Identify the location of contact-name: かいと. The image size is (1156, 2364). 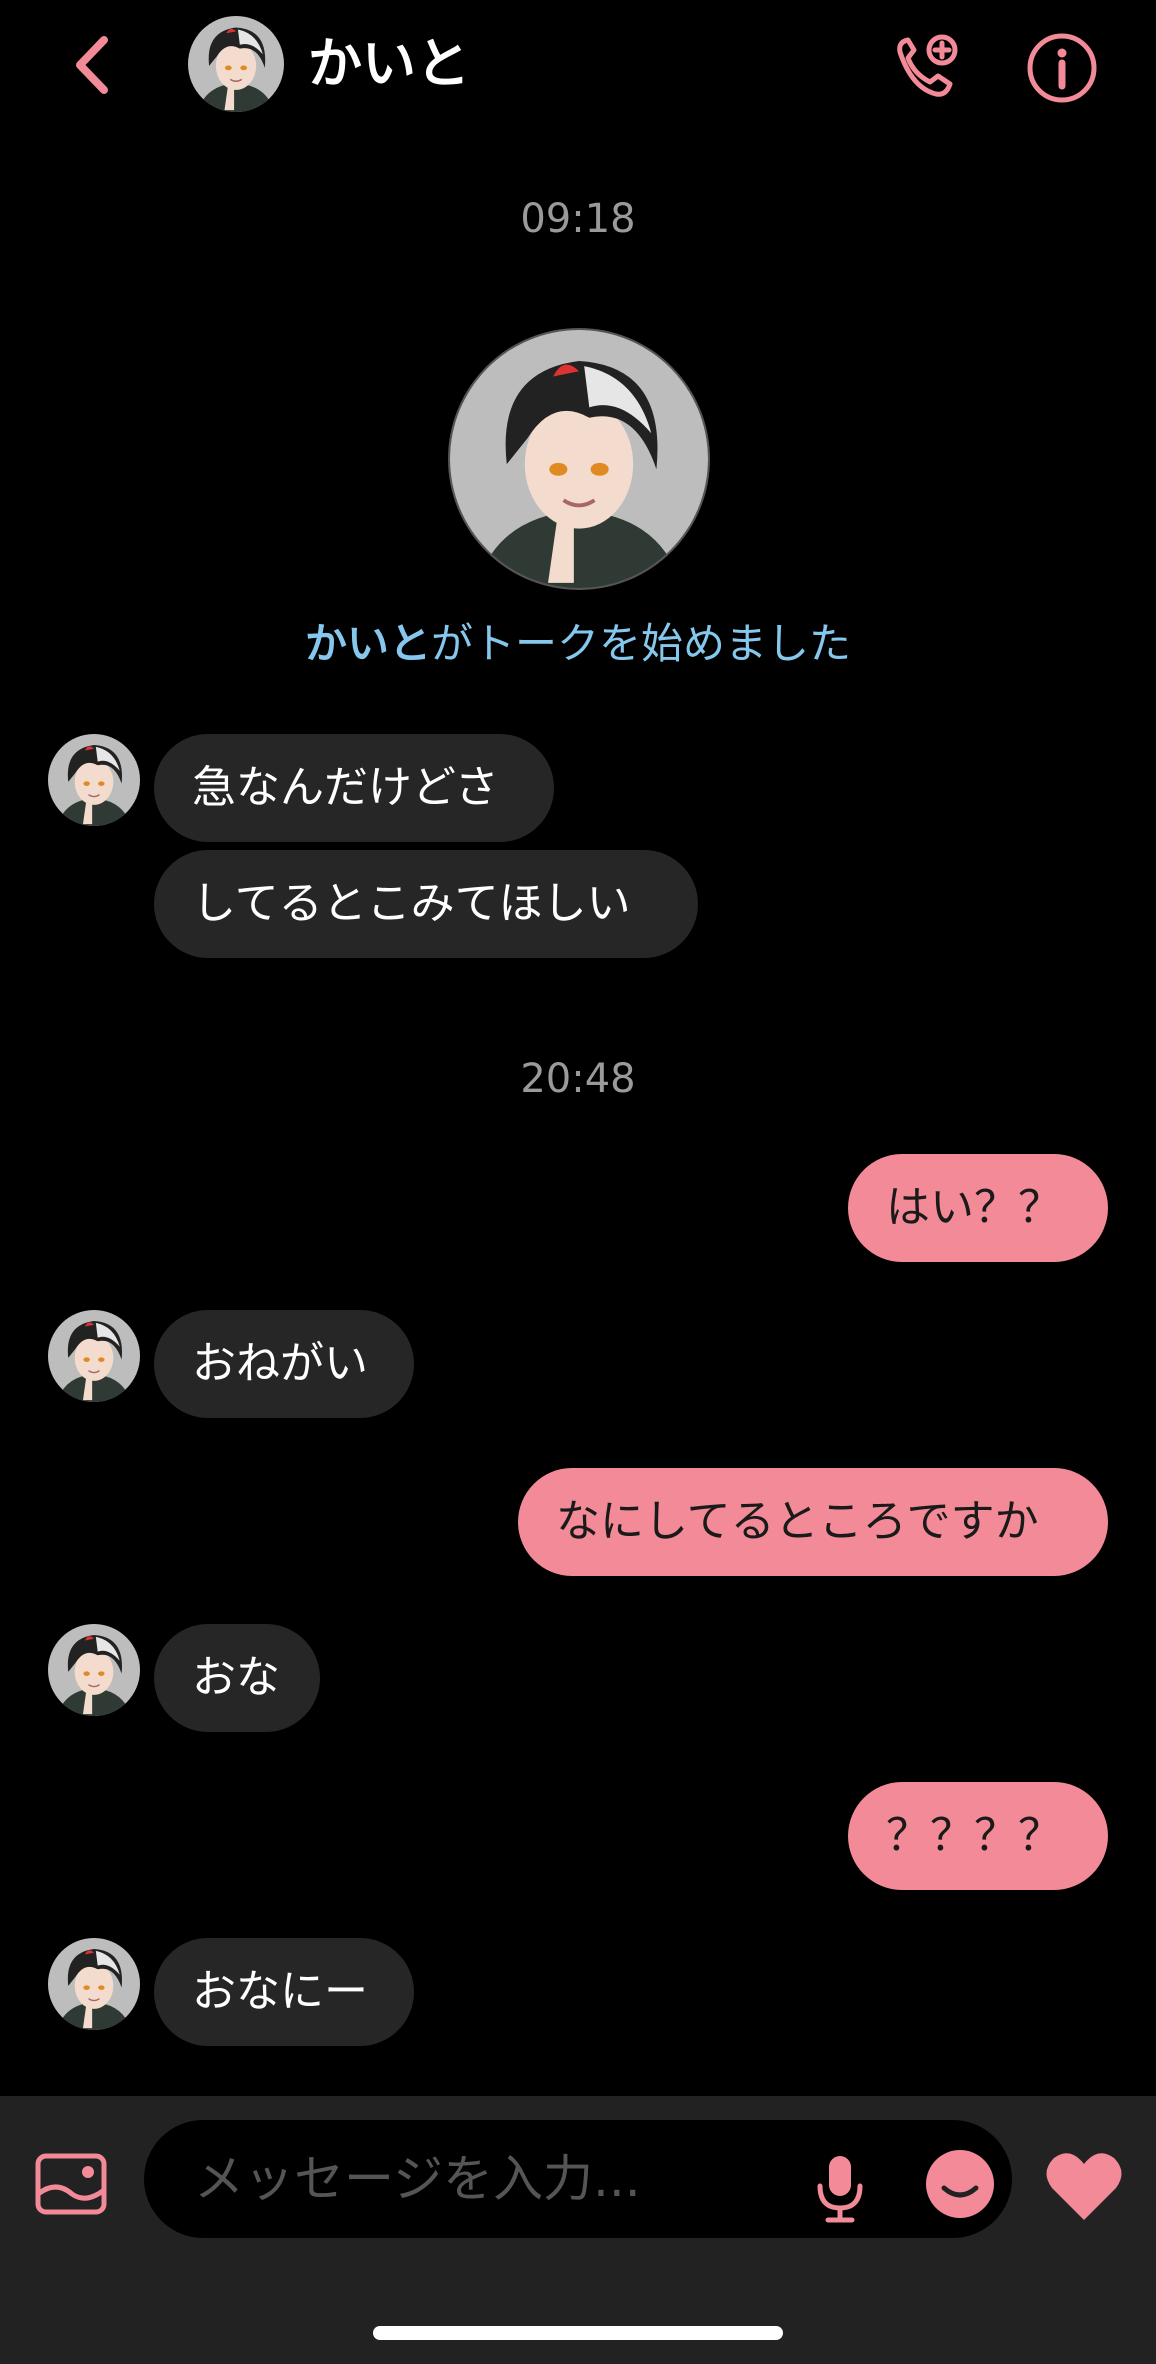
(389, 64).